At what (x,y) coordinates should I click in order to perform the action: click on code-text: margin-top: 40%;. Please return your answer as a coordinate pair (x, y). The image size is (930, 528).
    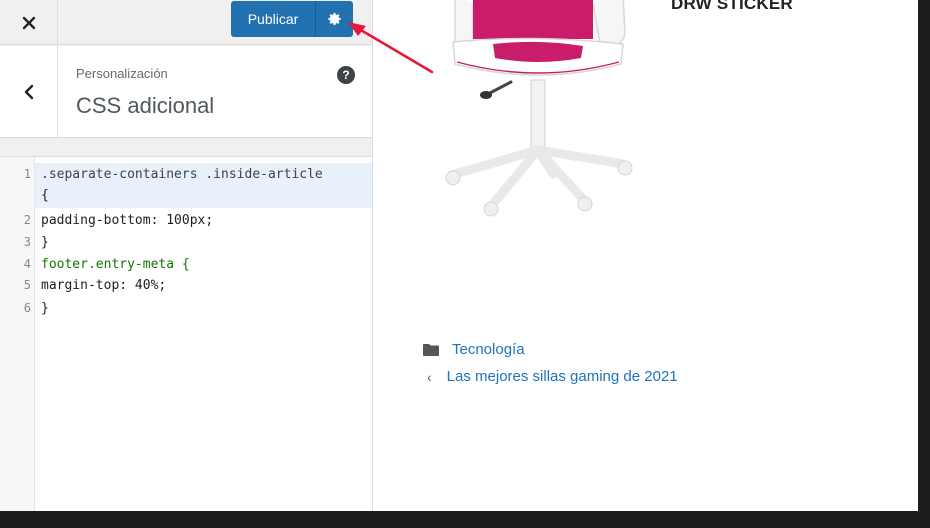
    Looking at the image, I should click on (104, 285).